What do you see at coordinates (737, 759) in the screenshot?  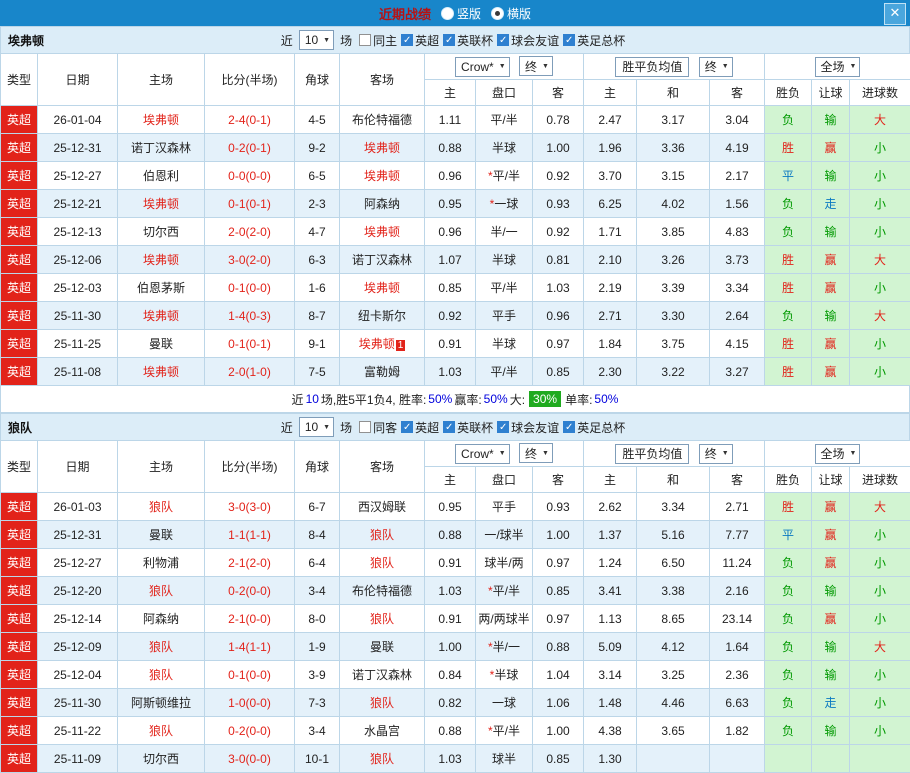 I see `odds-away-win` at bounding box center [737, 759].